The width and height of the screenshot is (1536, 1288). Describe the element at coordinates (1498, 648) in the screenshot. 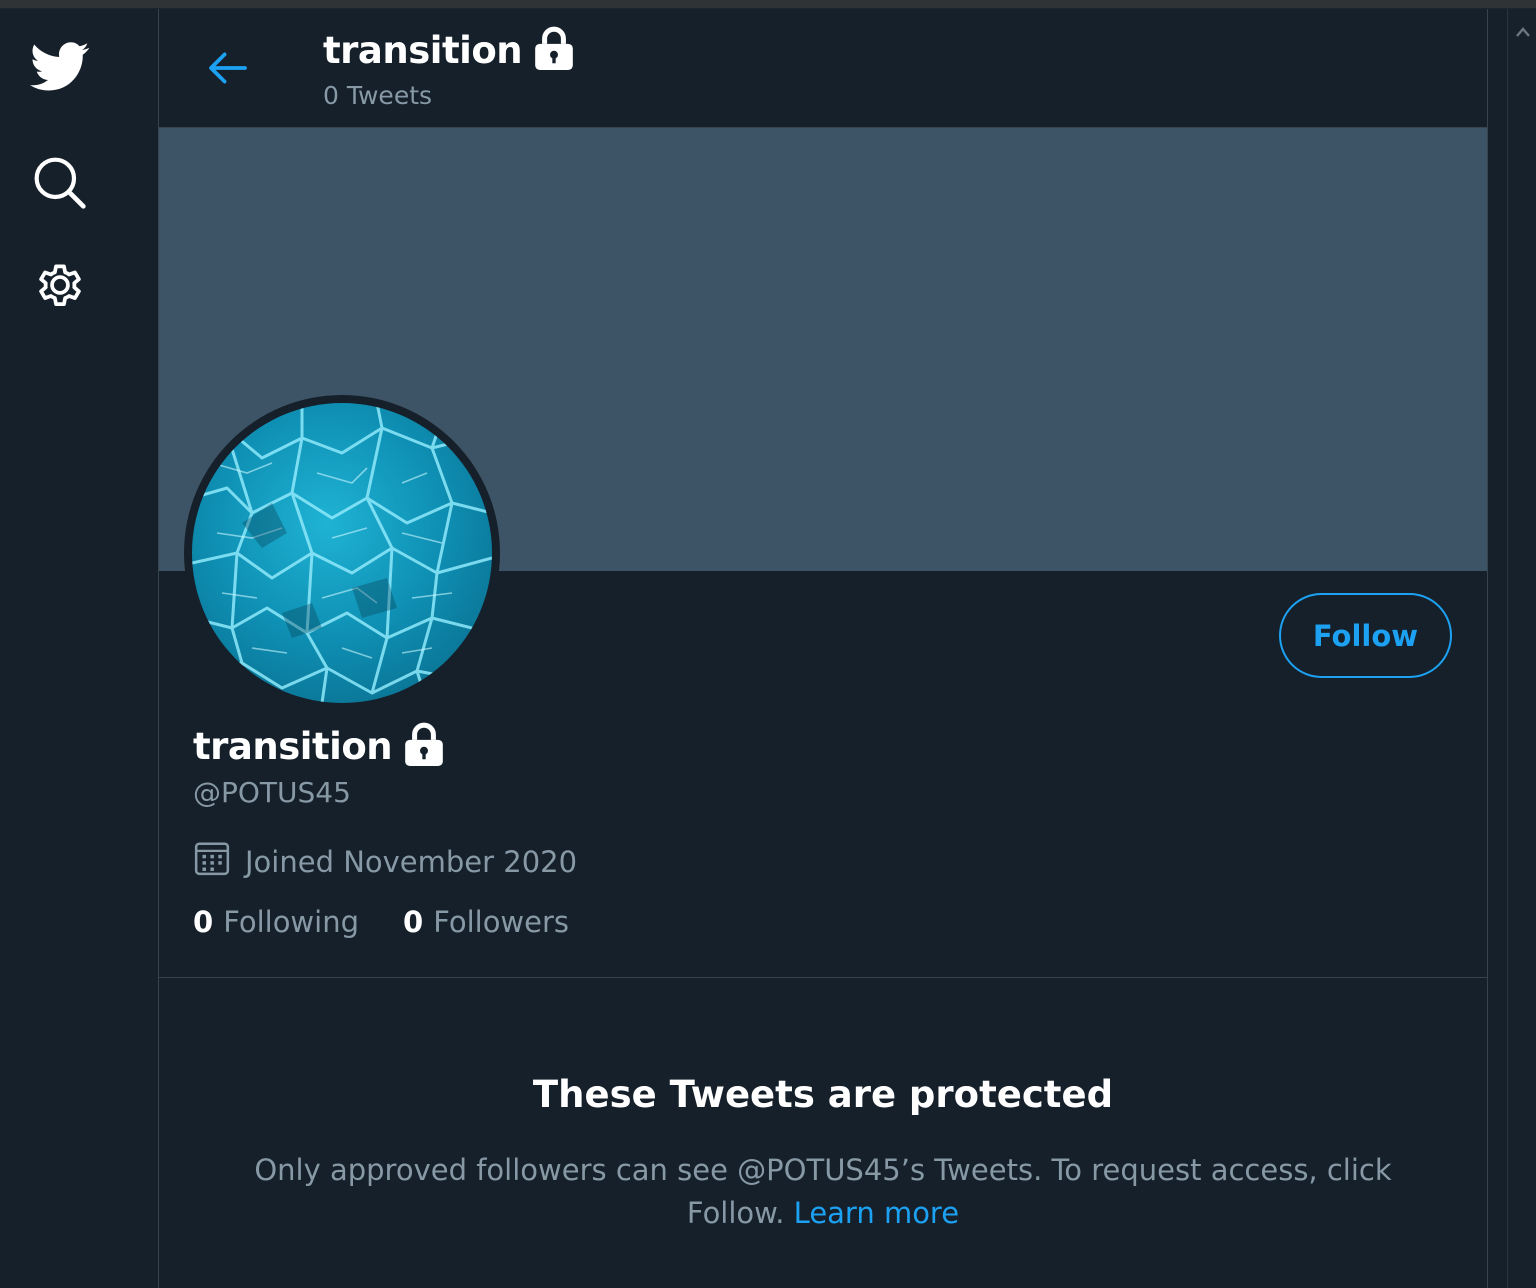

I see `right-gutter` at that location.